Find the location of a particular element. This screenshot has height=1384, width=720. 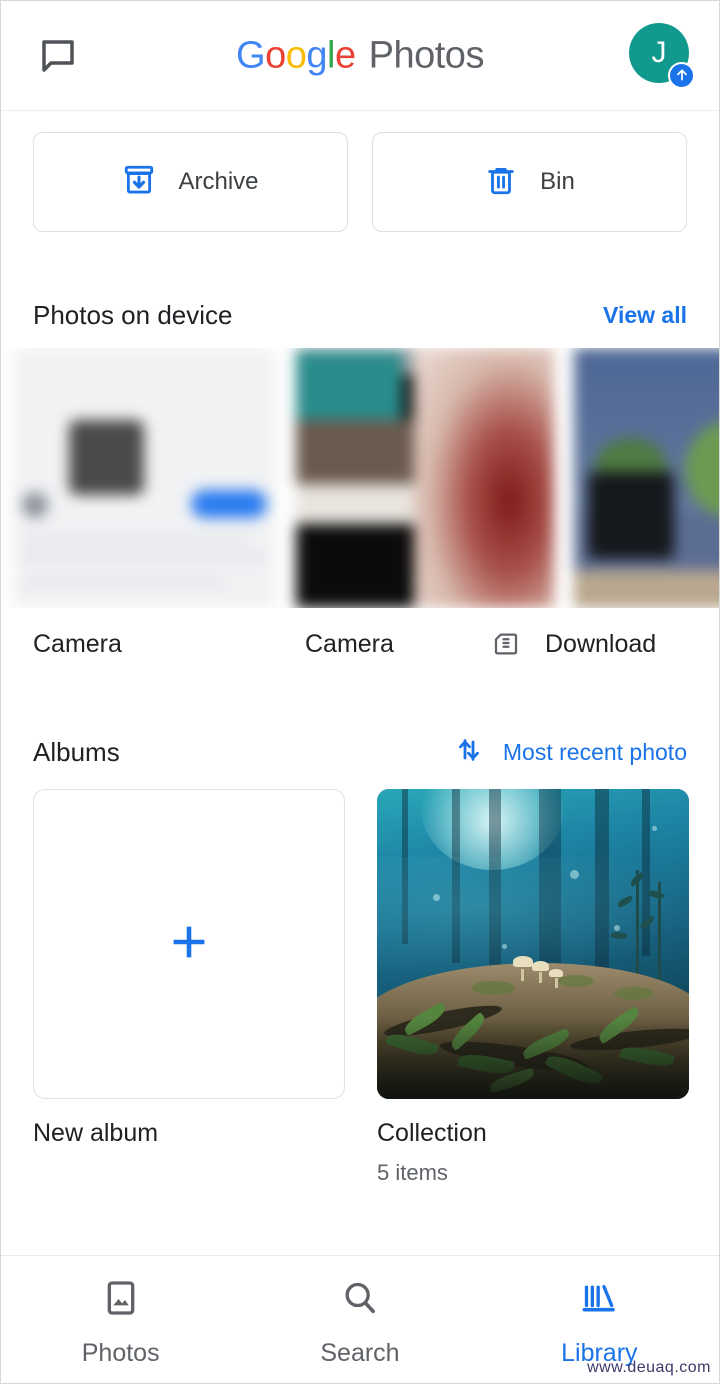

new-album-tile is located at coordinates (189, 944).